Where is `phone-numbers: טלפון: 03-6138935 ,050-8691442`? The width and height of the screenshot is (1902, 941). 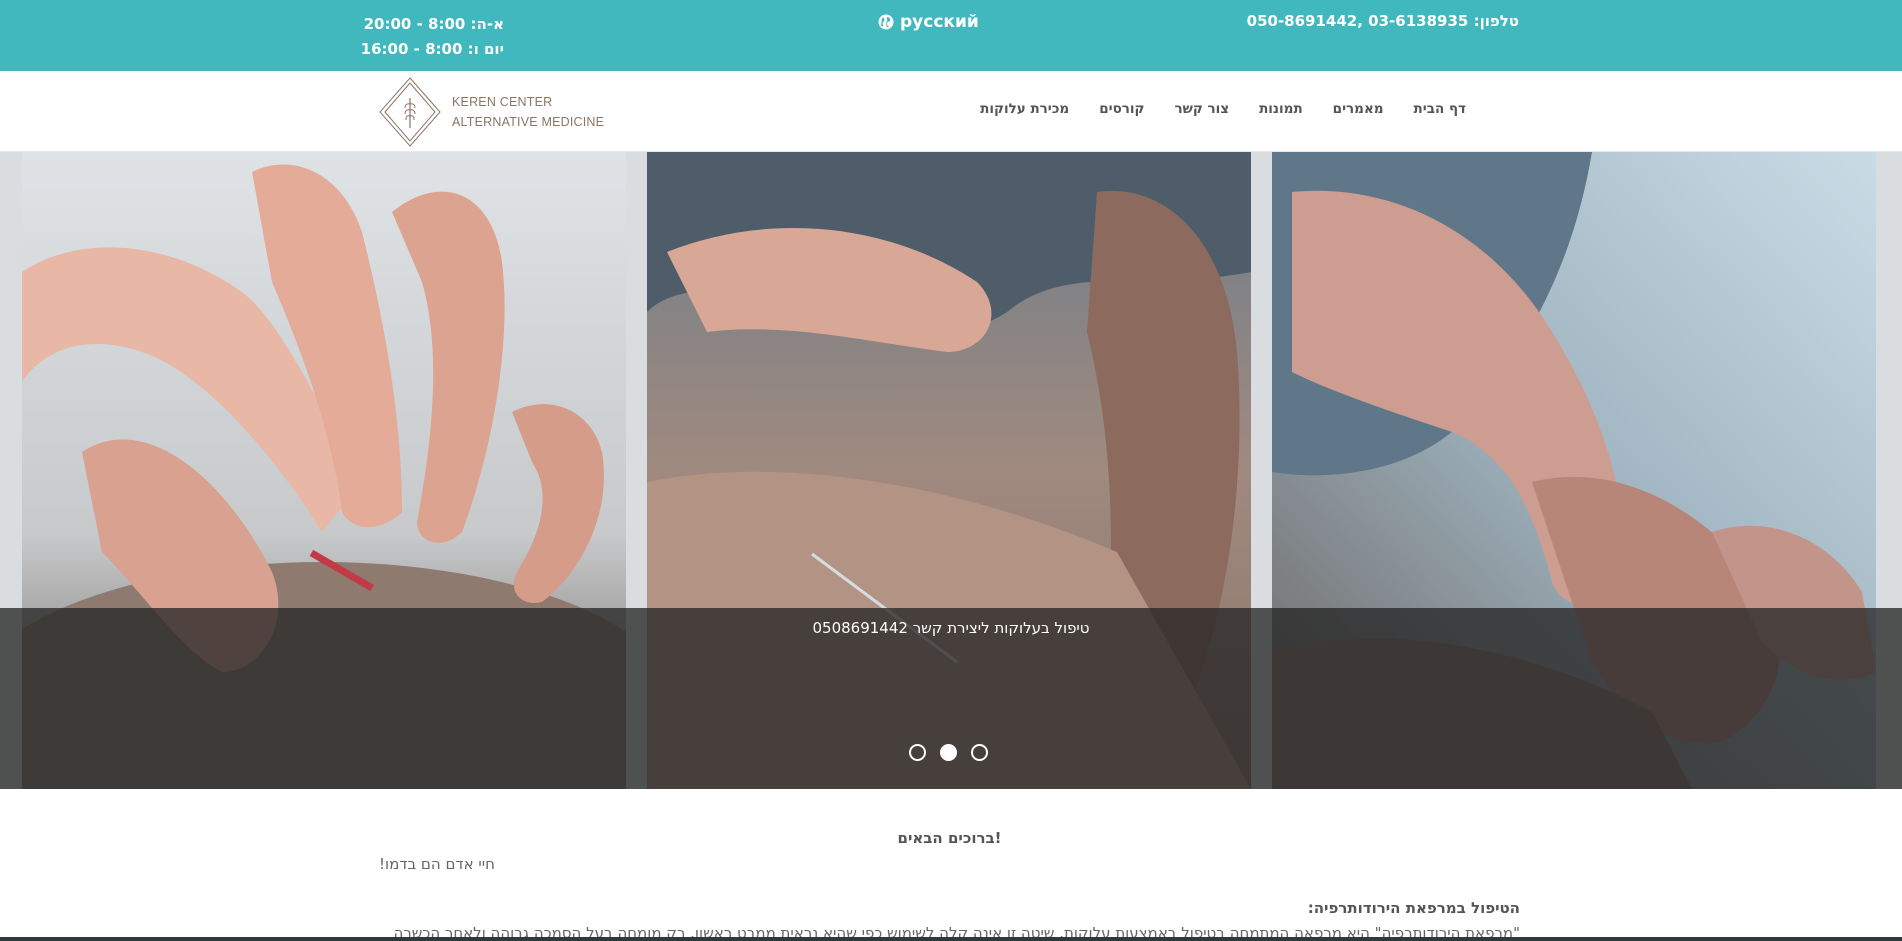 phone-numbers: טלפון: 03-6138935 ,050-8691442 is located at coordinates (1382, 21).